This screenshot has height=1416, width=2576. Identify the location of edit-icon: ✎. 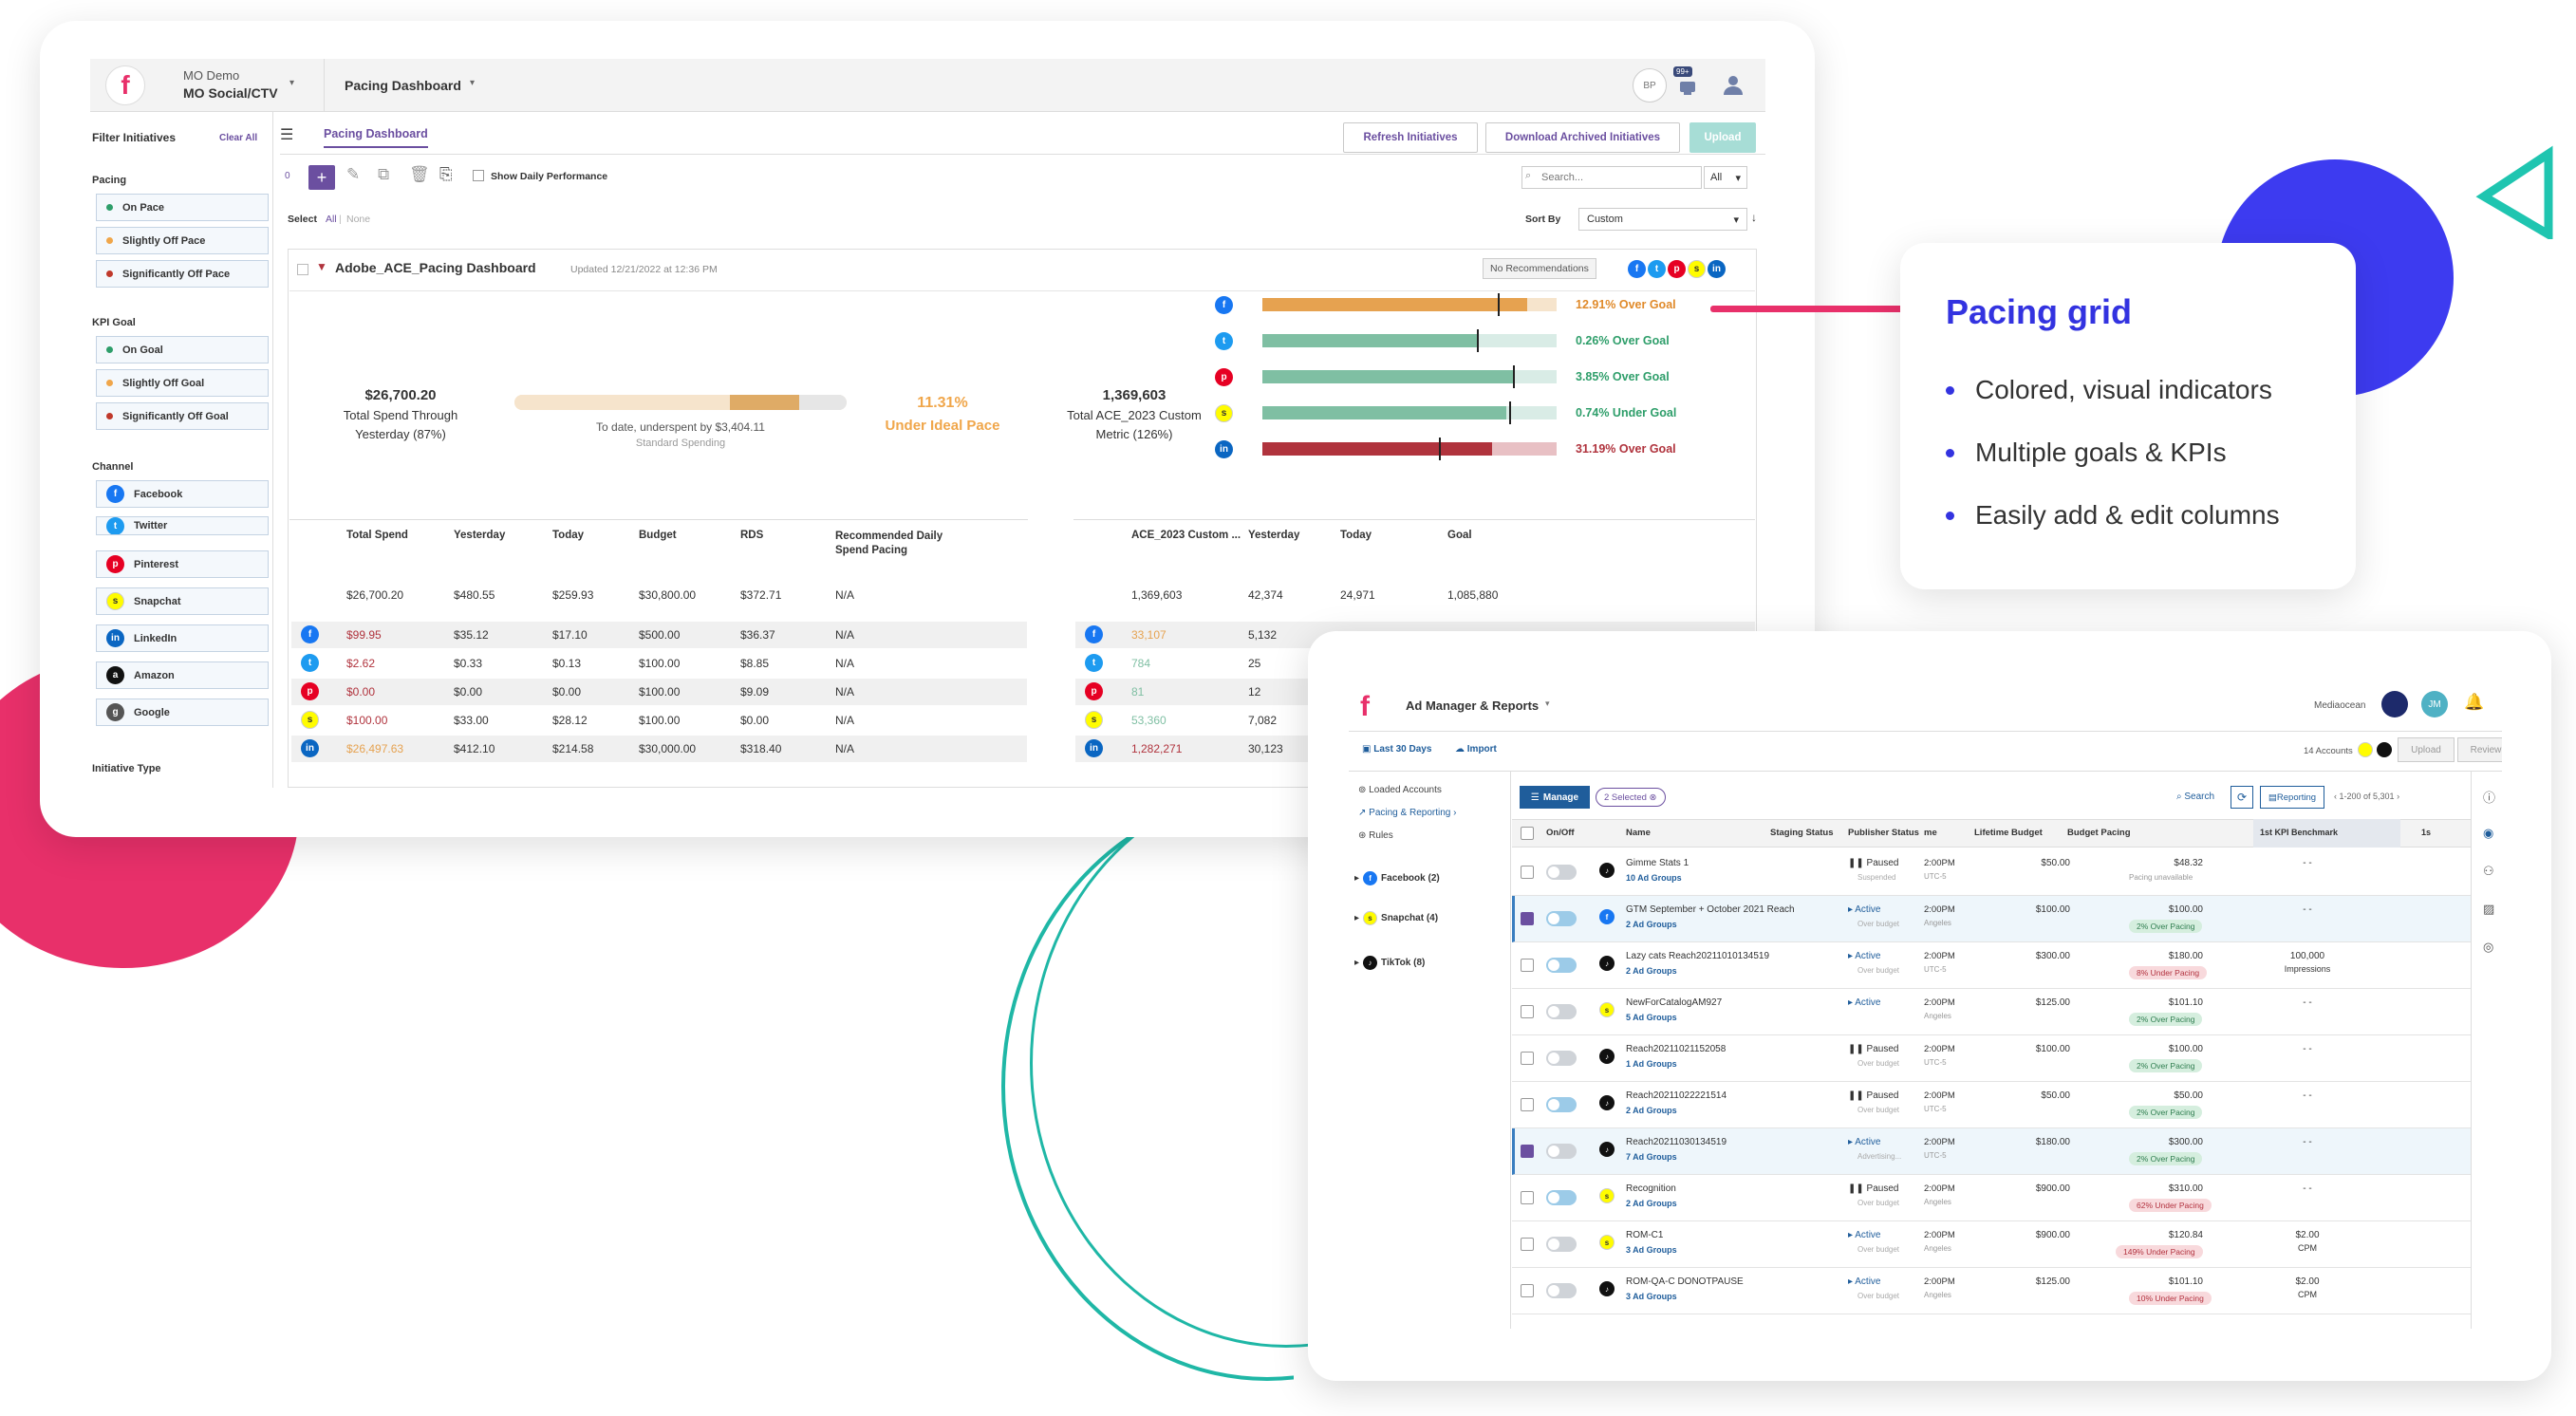
(353, 174).